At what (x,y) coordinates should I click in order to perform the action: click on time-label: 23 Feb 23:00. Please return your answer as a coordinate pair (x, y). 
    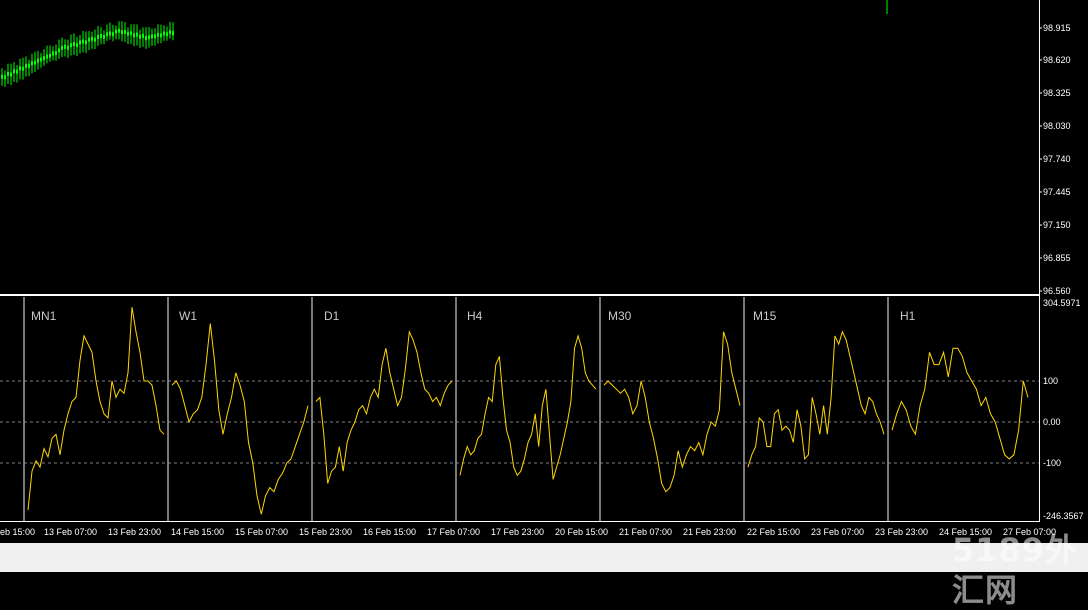
    Looking at the image, I should click on (902, 532).